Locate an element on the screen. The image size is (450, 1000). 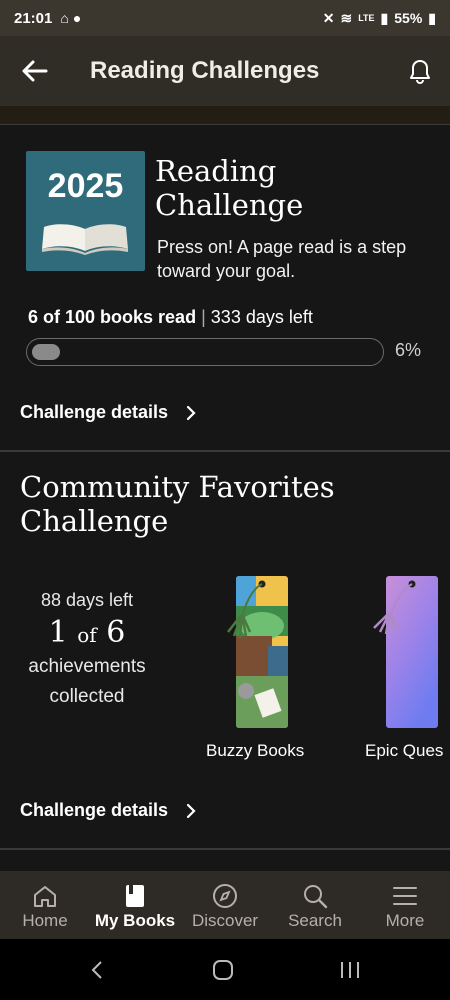
system-nav-bar is located at coordinates (225, 969).